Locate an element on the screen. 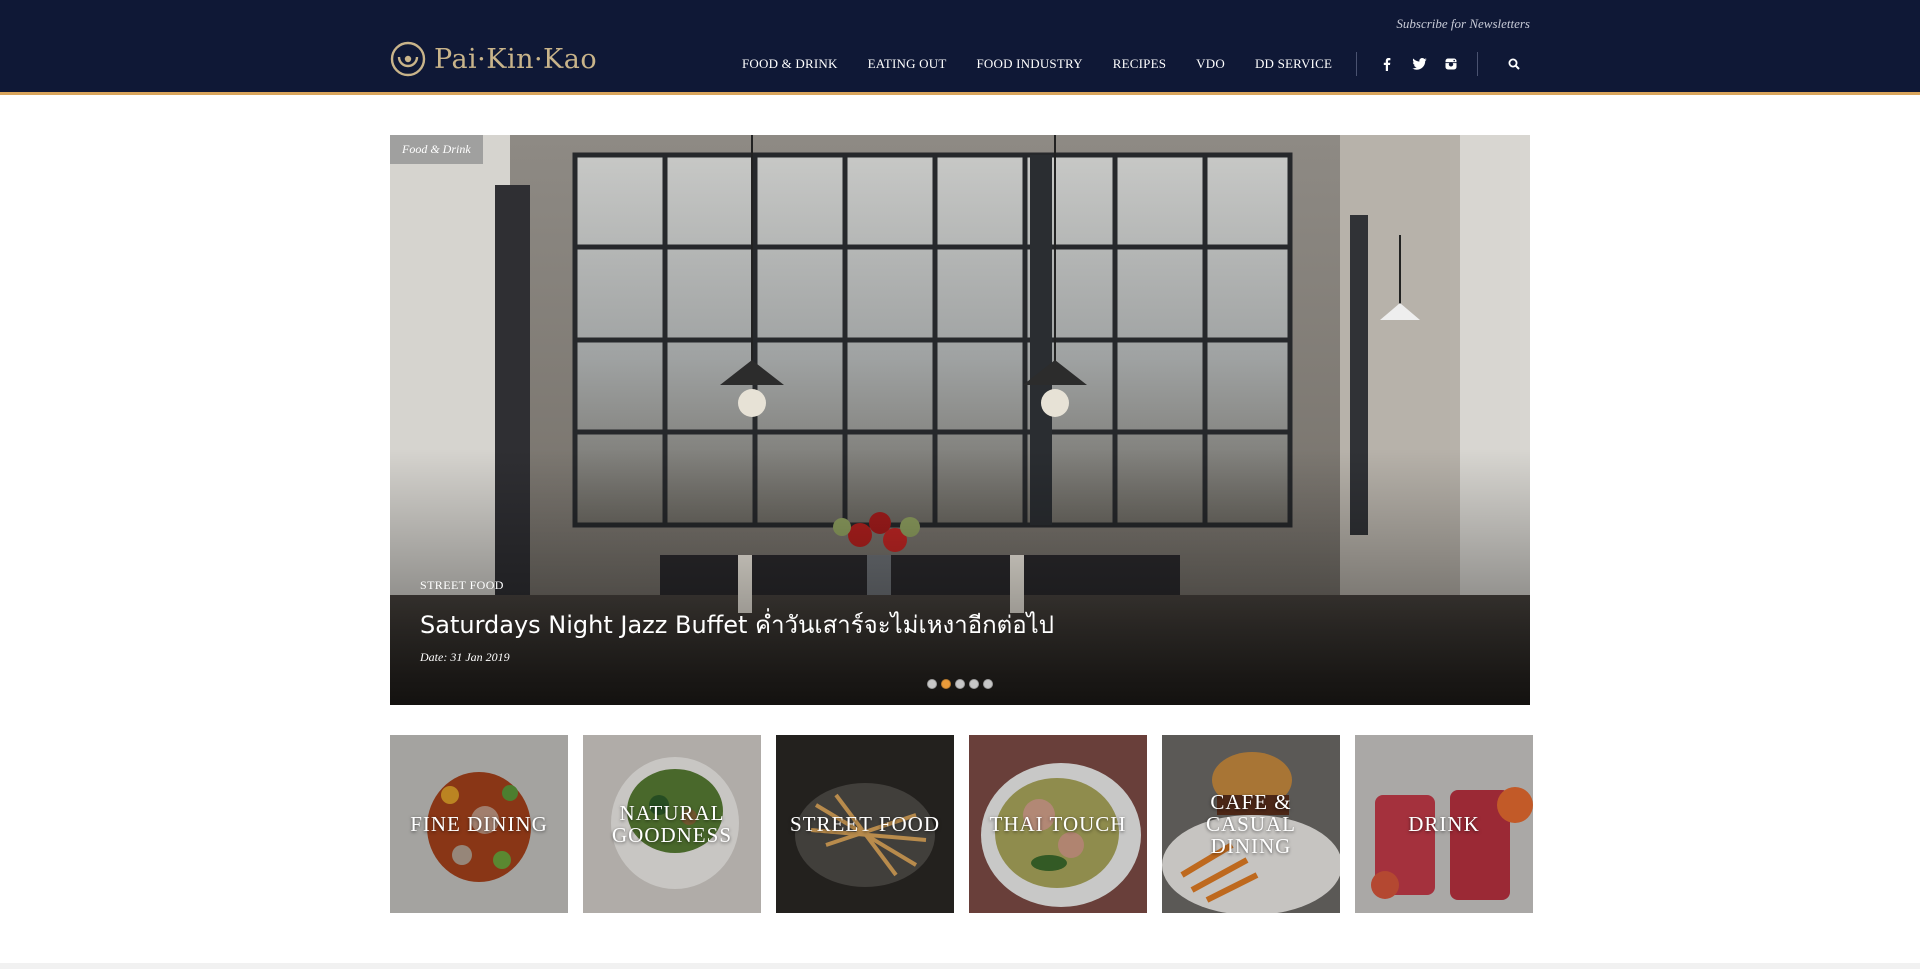 Image resolution: width=1920 pixels, height=969 pixels. category-cafe-casual-dining: CAFE & CASUAL DINING is located at coordinates (1251, 824).